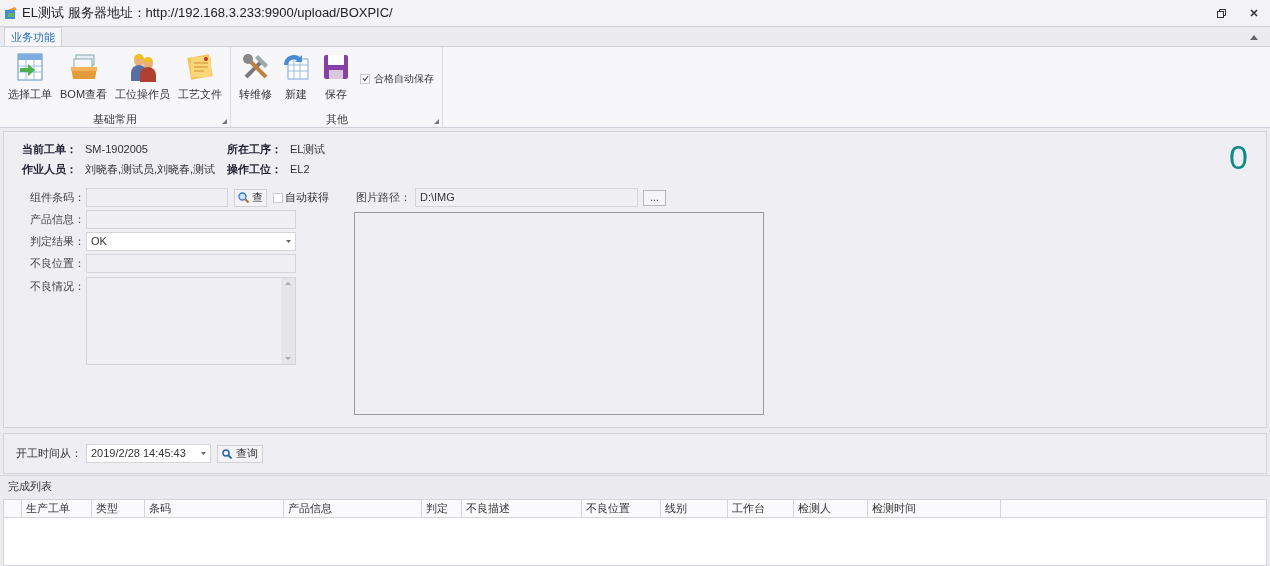  What do you see at coordinates (296, 77) in the screenshot?
I see `ribbon-button: 新建` at bounding box center [296, 77].